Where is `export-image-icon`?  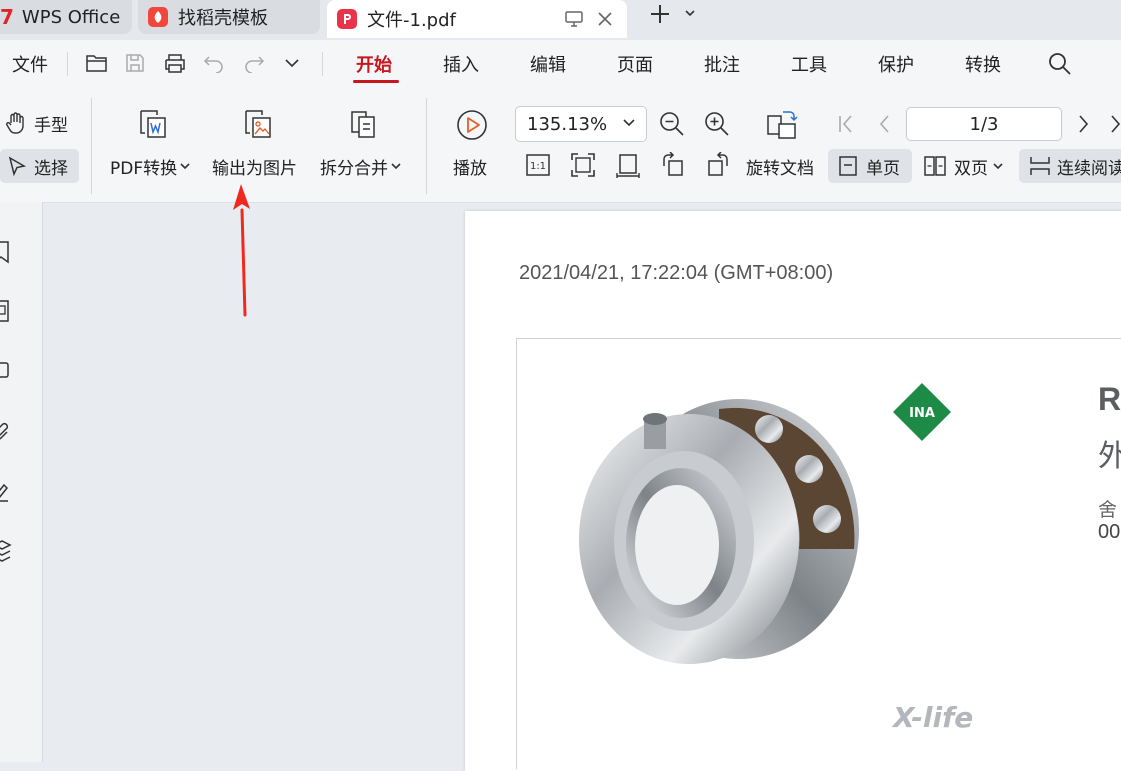
export-image-icon is located at coordinates (258, 124).